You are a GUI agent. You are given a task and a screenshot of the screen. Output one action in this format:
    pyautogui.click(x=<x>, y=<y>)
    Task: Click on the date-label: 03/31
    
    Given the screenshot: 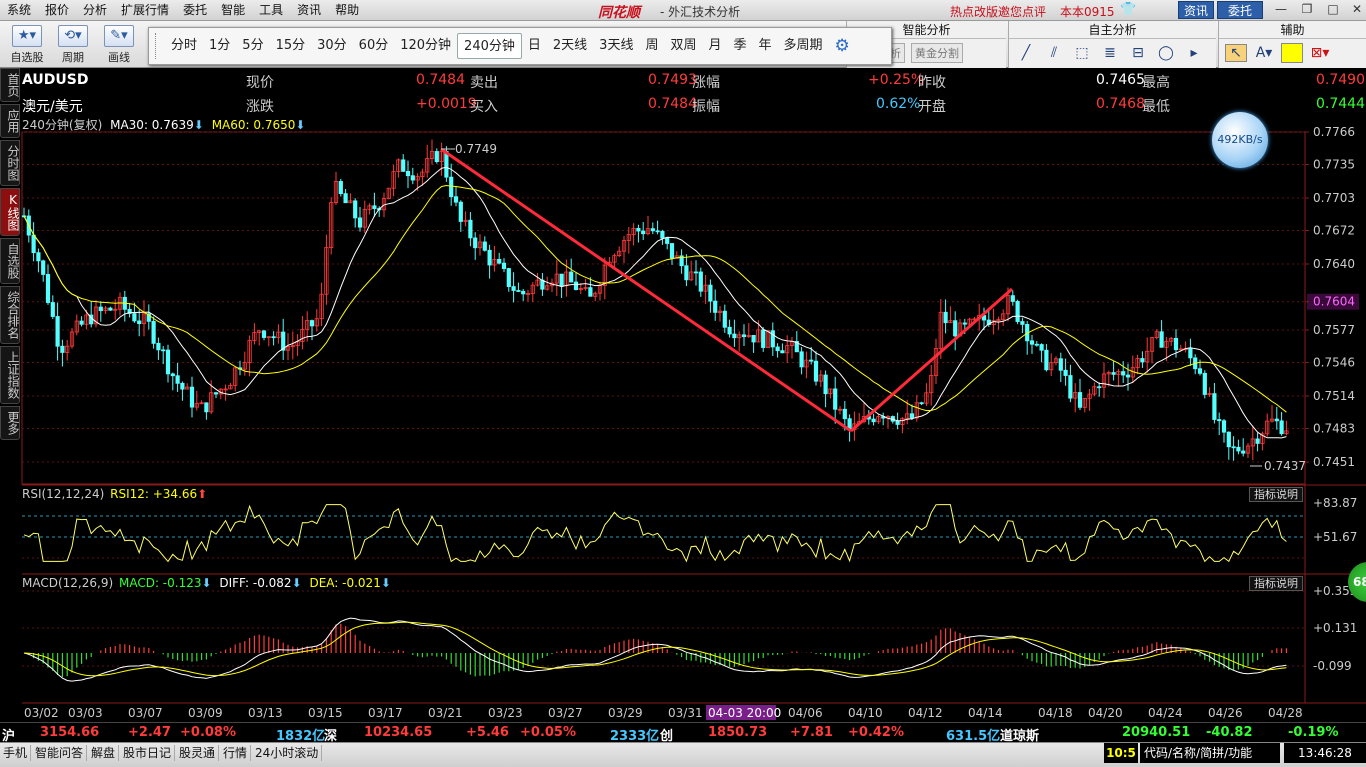 What is the action you would take?
    pyautogui.click(x=685, y=713)
    